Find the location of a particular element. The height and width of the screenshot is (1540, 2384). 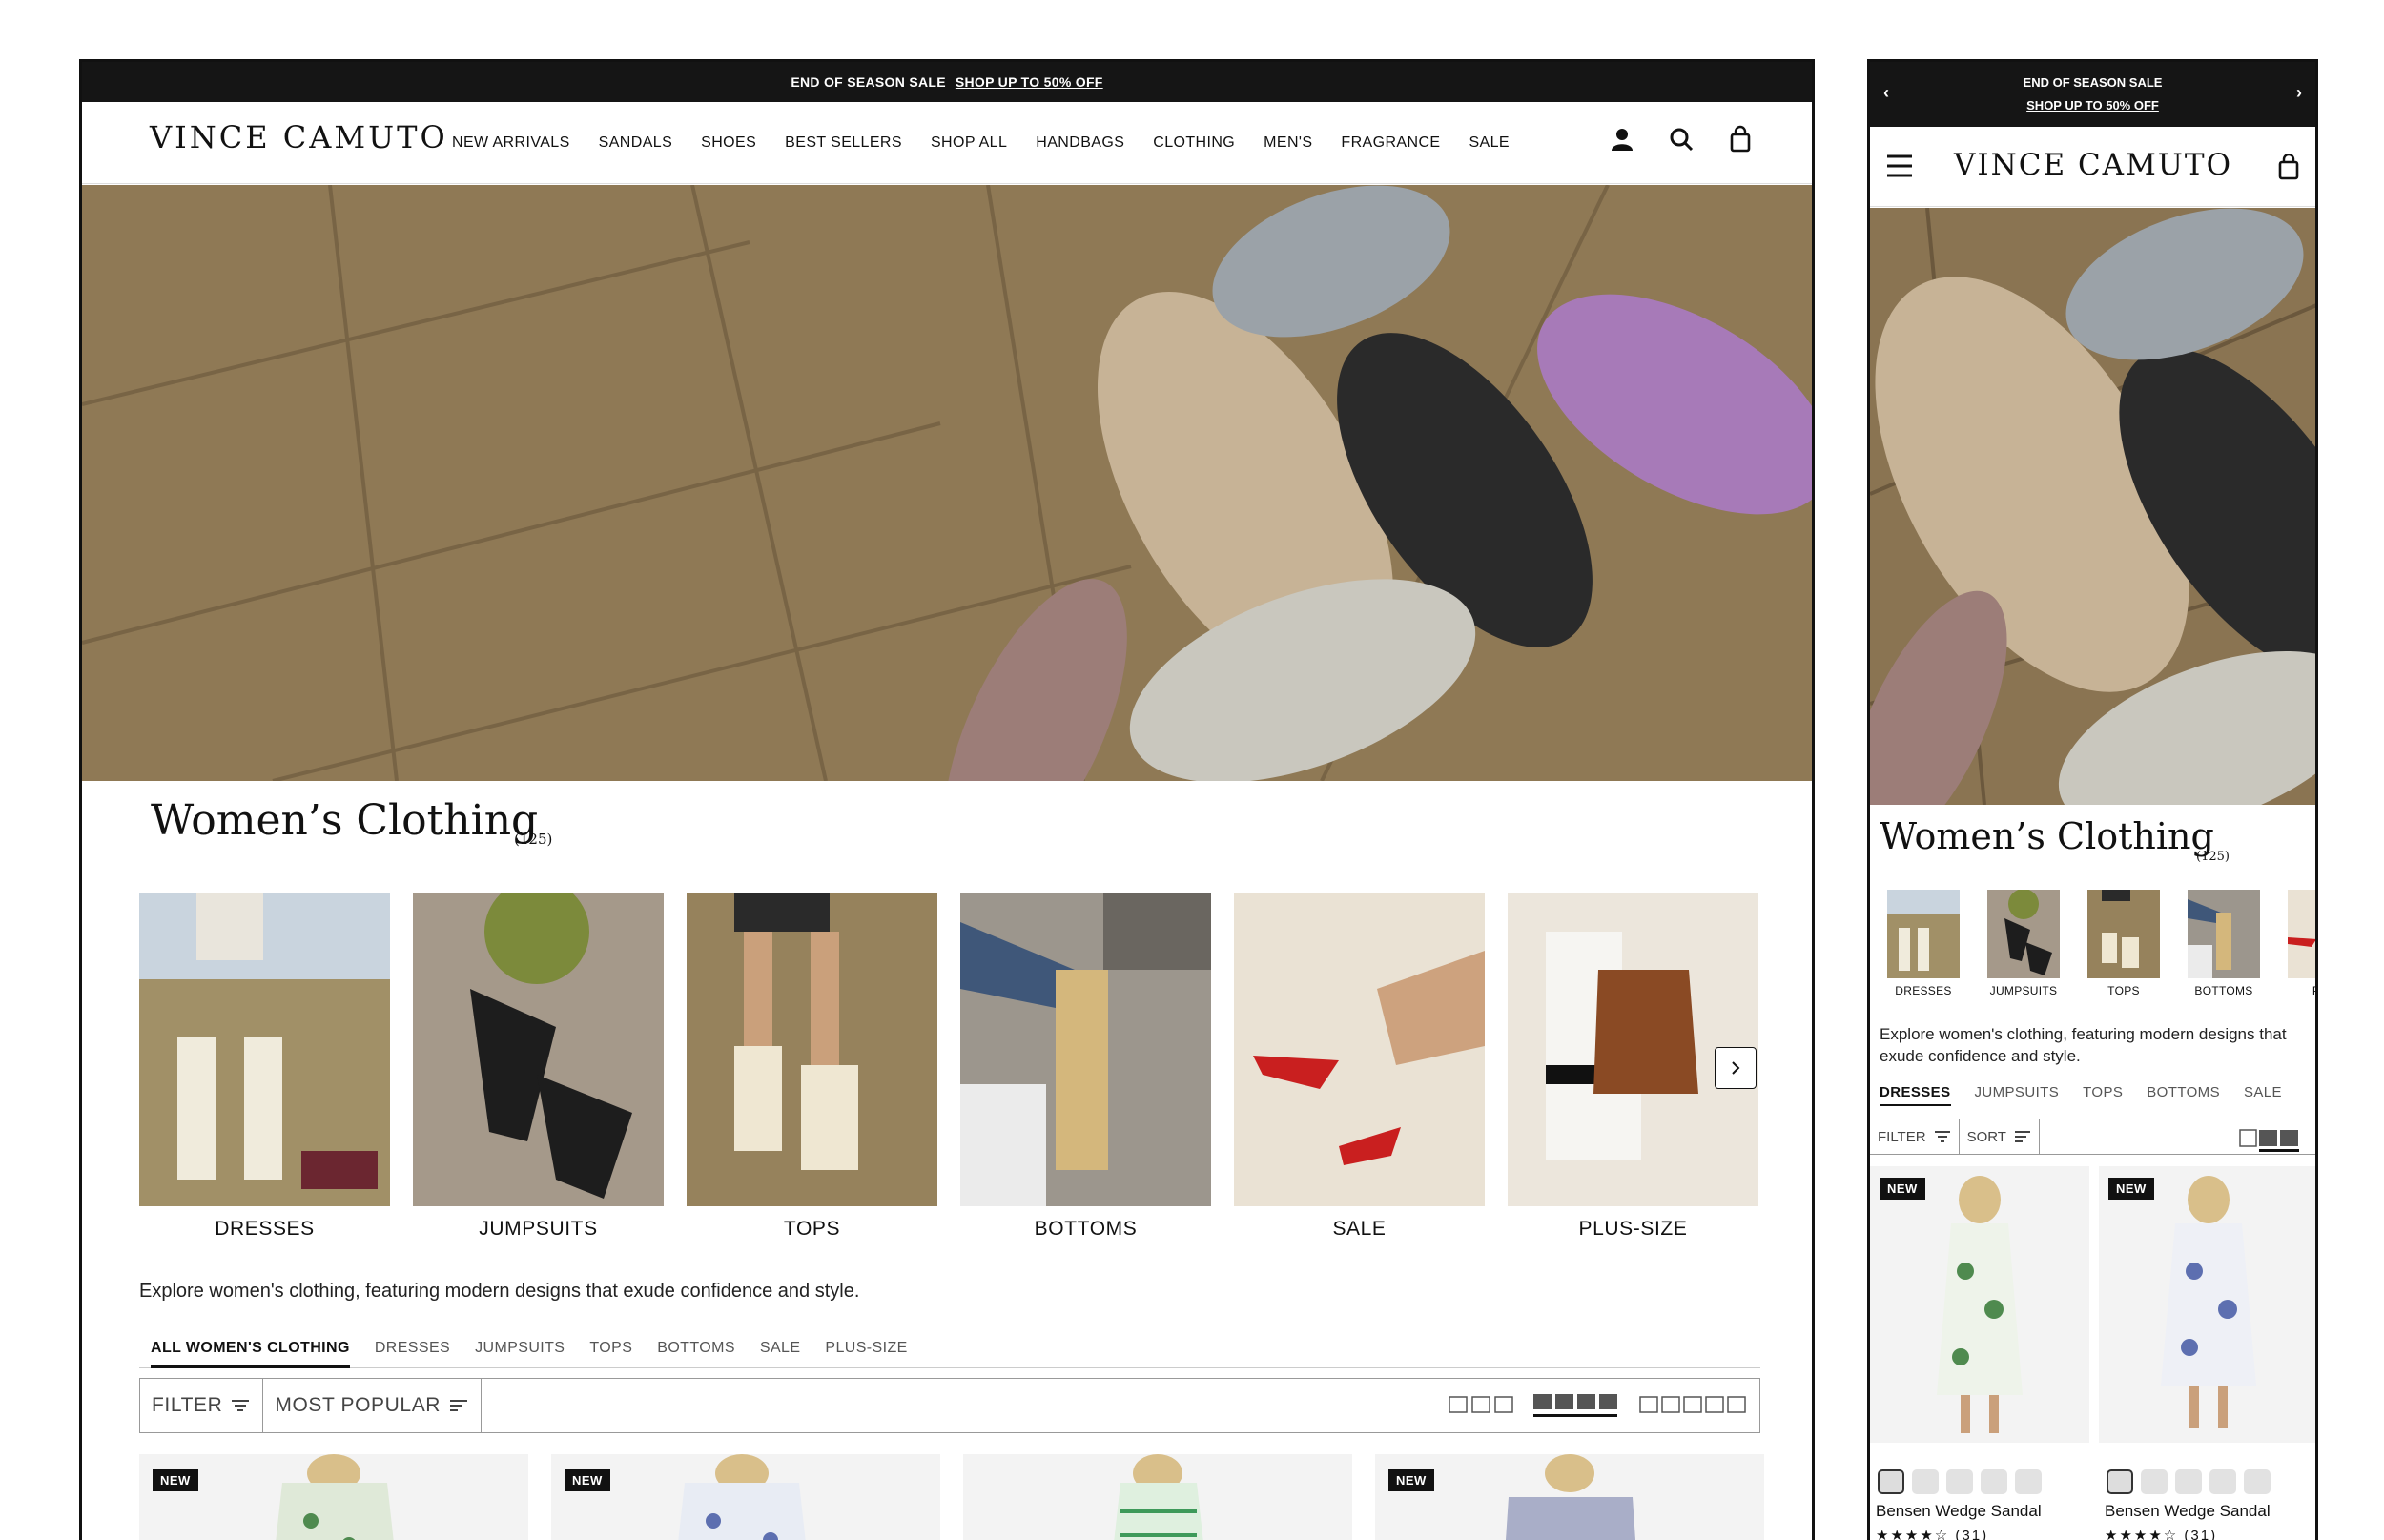

category-label: BOTTOMS is located at coordinates (1086, 1229).